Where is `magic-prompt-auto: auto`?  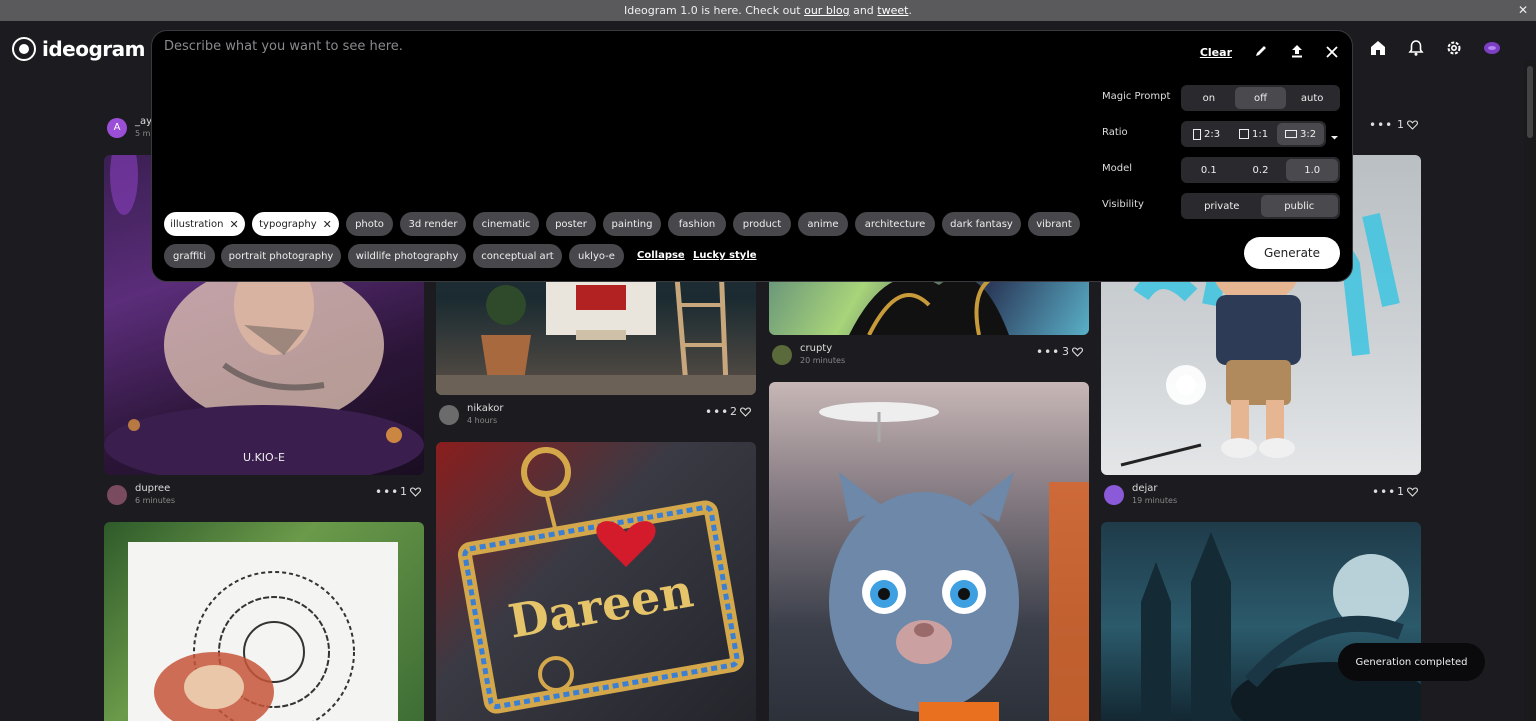
magic-prompt-auto: auto is located at coordinates (1312, 98).